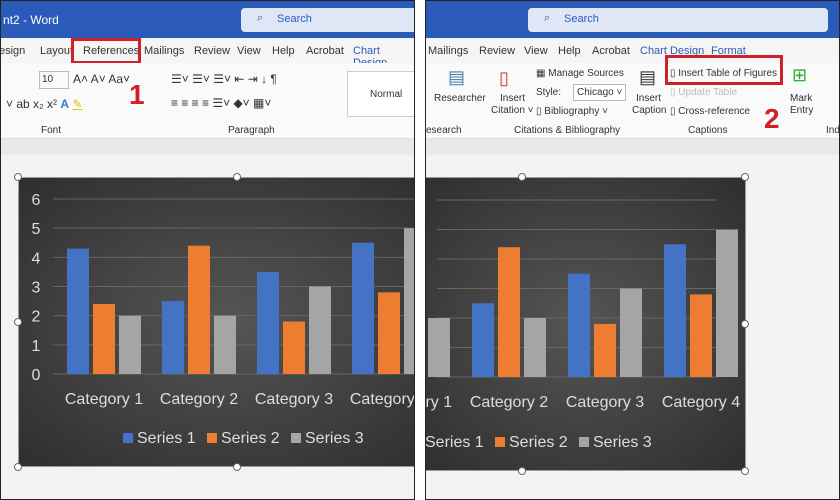 The image size is (840, 500). I want to click on tab-layout: Layout, so click(56, 51).